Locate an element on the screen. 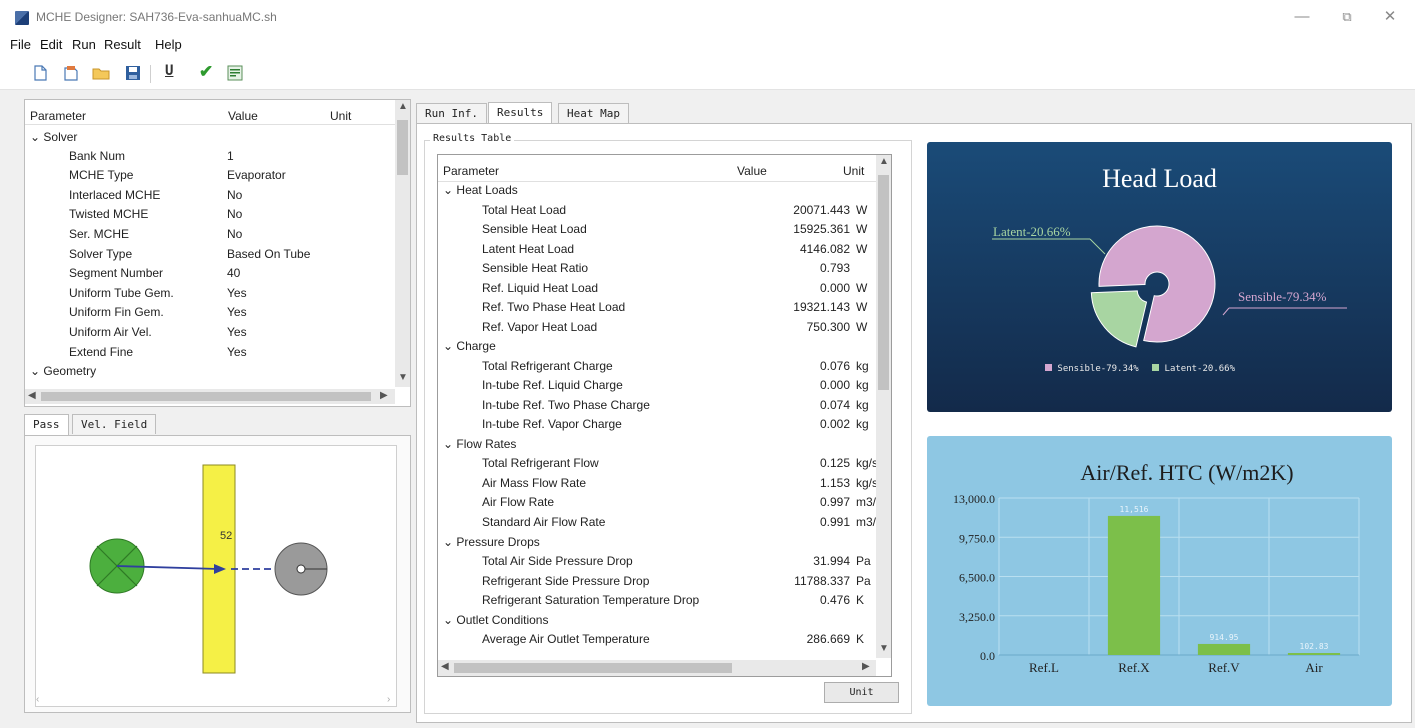 This screenshot has height=728, width=1415. unit-button: Unit is located at coordinates (861, 692).